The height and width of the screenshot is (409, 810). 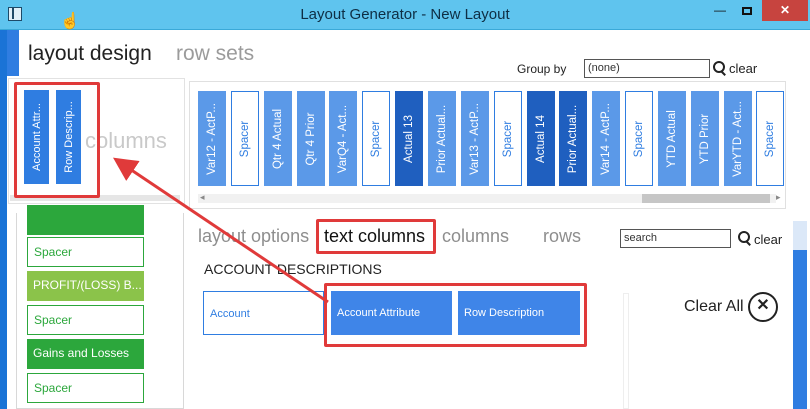 I want to click on maximize-button, so click(x=747, y=10).